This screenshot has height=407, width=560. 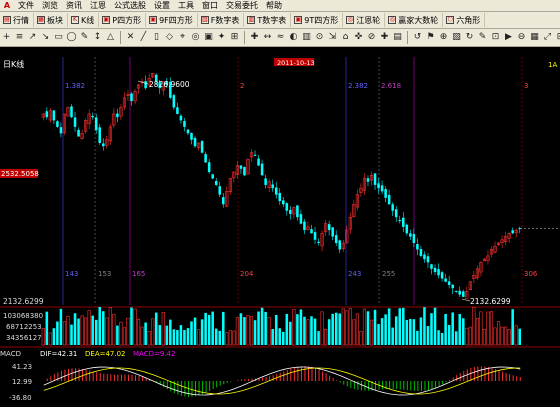 What do you see at coordinates (74, 5) in the screenshot?
I see `menu-news: 资讯` at bounding box center [74, 5].